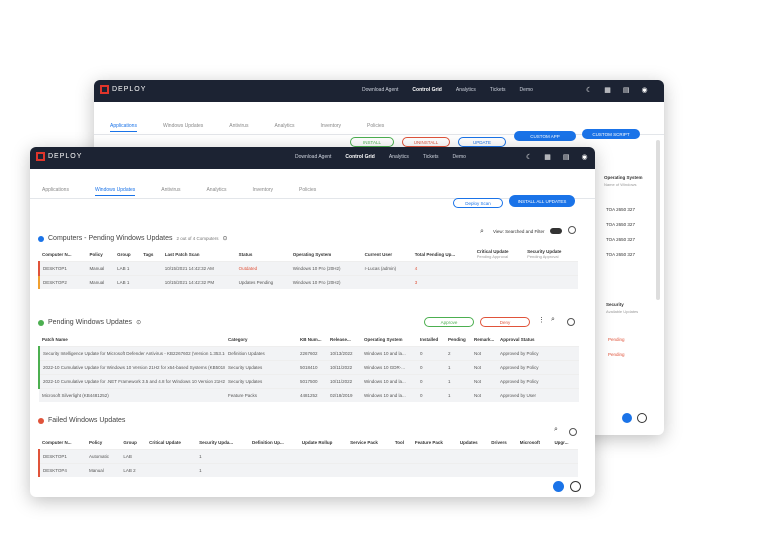  What do you see at coordinates (545, 136) in the screenshot?
I see `custom-app-button: CUSTOM APP` at bounding box center [545, 136].